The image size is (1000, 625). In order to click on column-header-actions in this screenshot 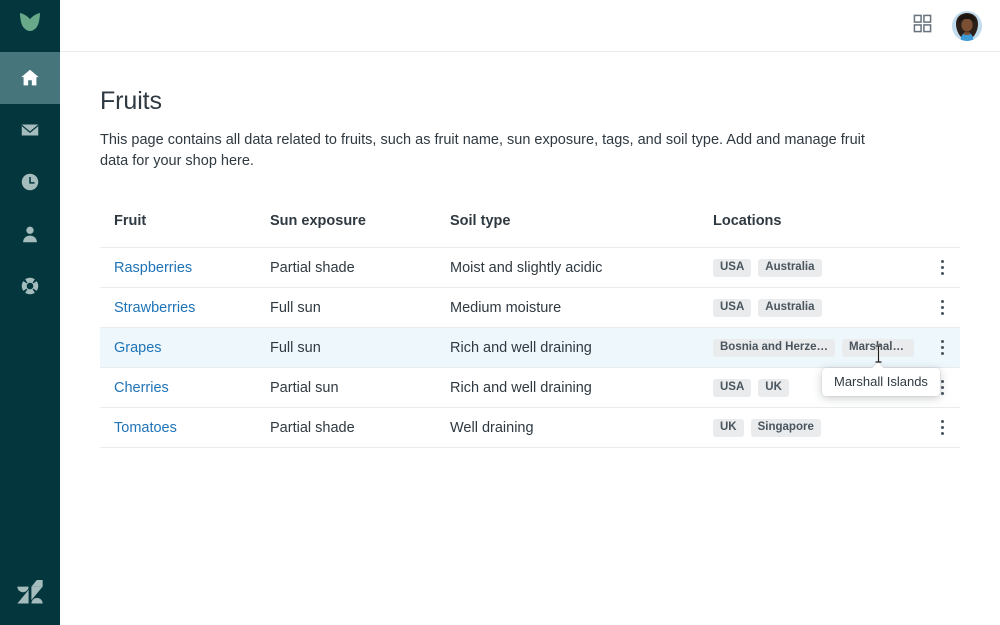, I will do `click(942, 231)`.